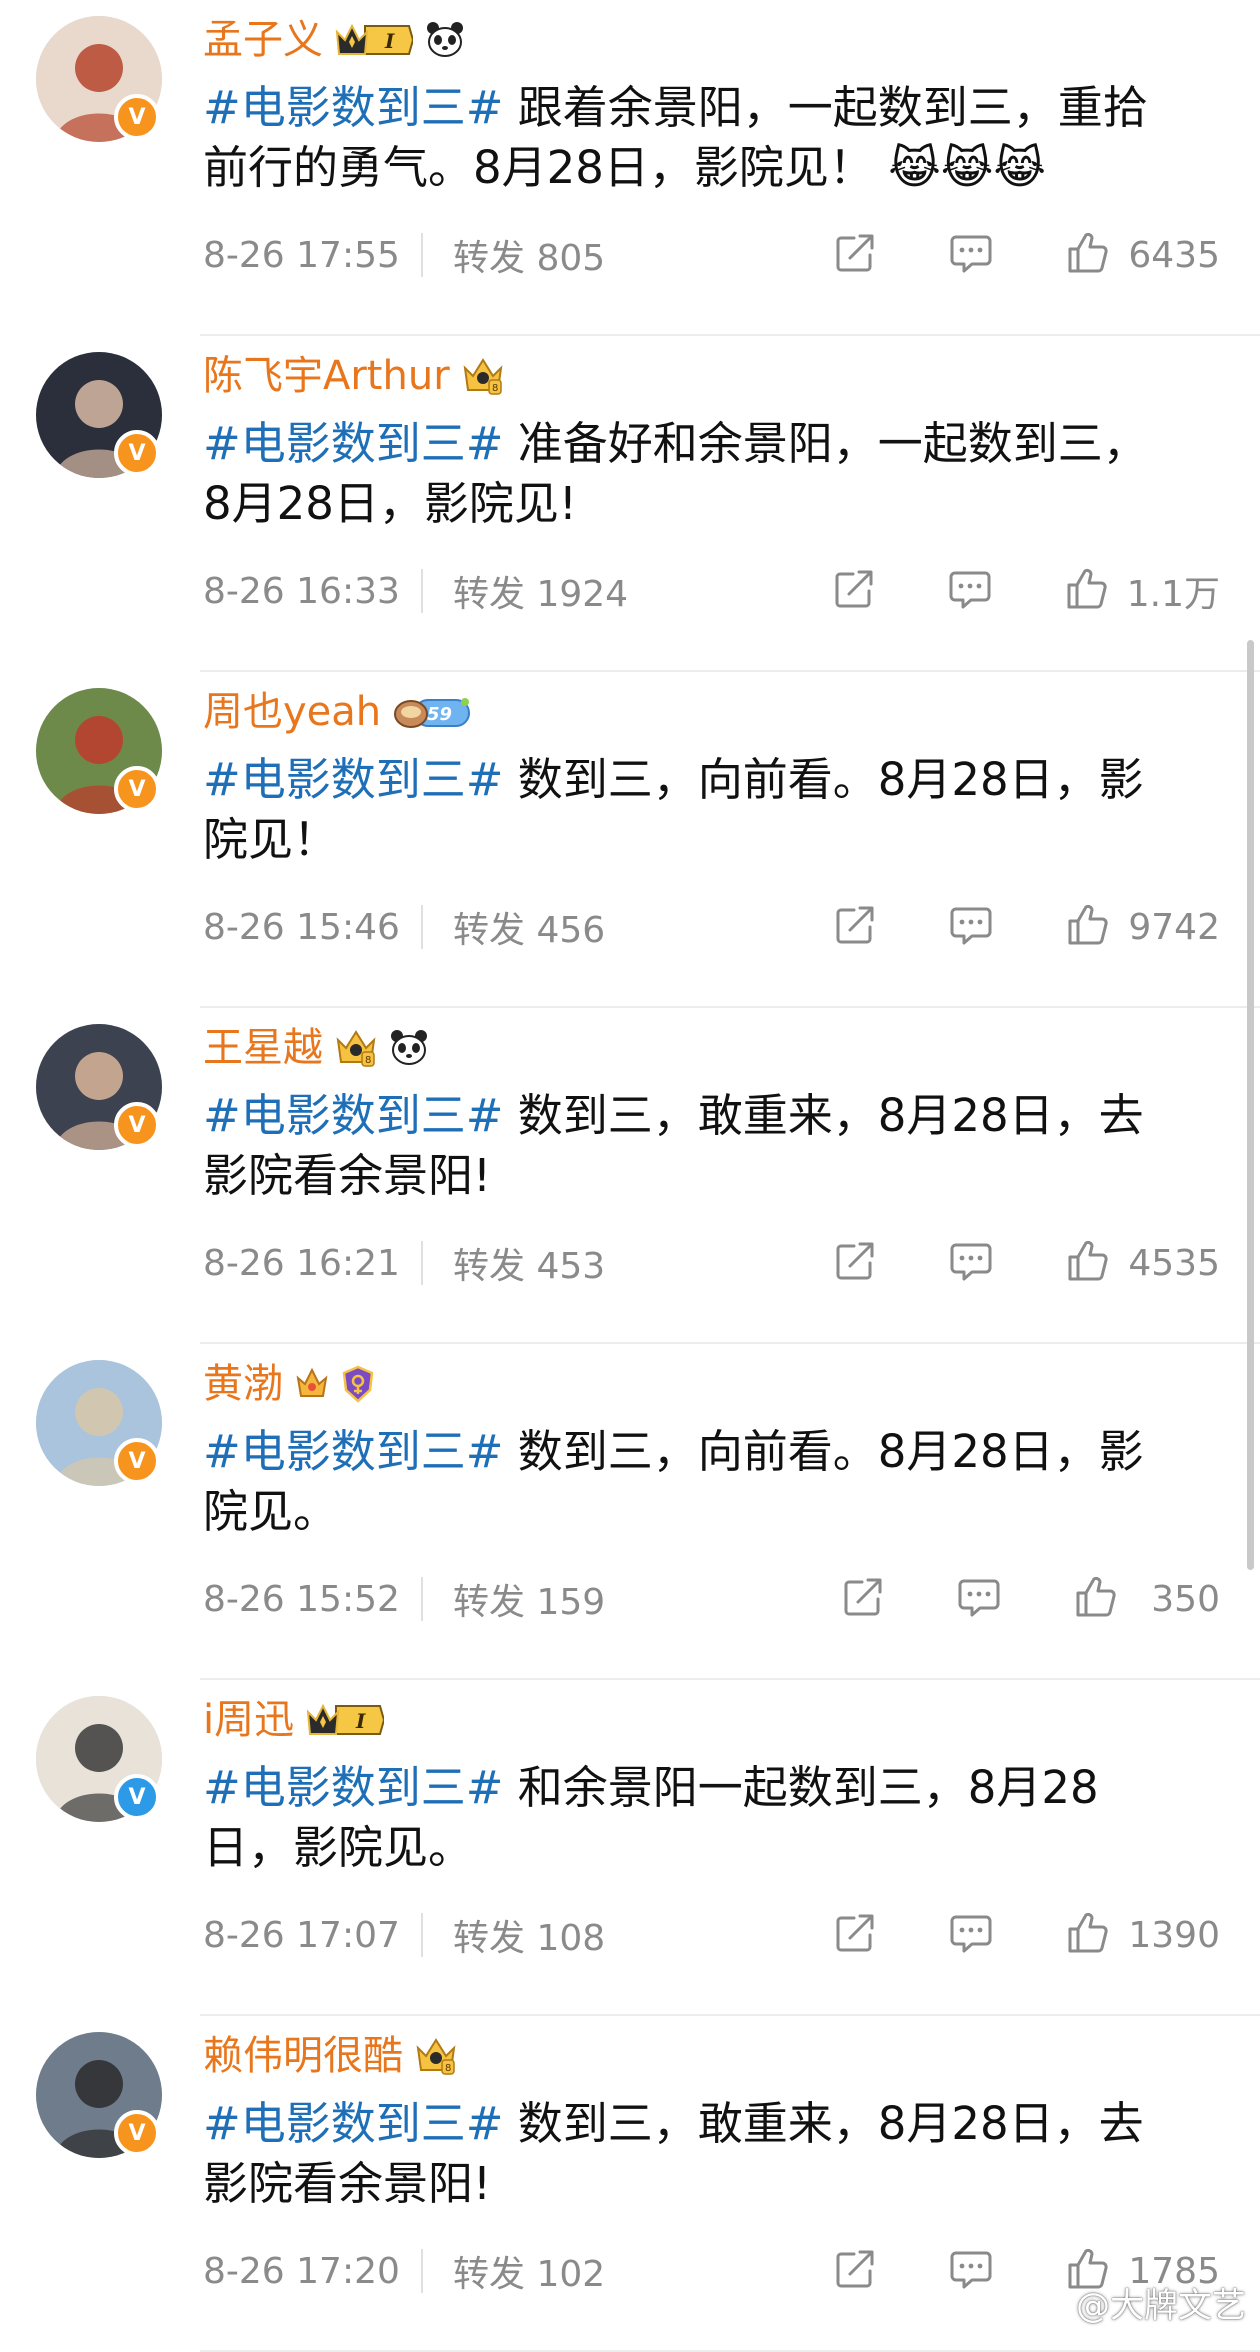 This screenshot has height=2352, width=1260. I want to click on svg-text: I, so click(360, 1721).